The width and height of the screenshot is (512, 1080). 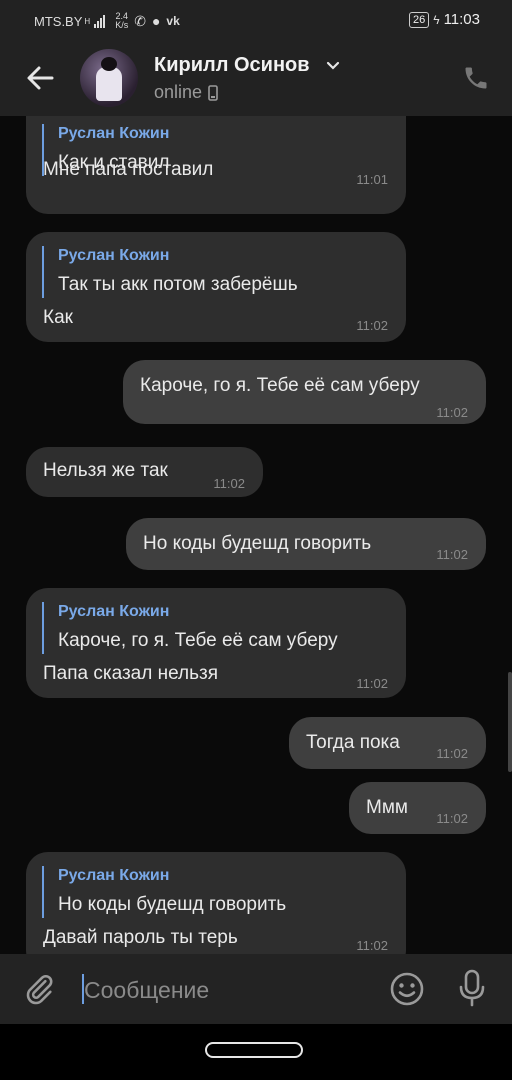 What do you see at coordinates (178, 92) in the screenshot?
I see `online-status: online` at bounding box center [178, 92].